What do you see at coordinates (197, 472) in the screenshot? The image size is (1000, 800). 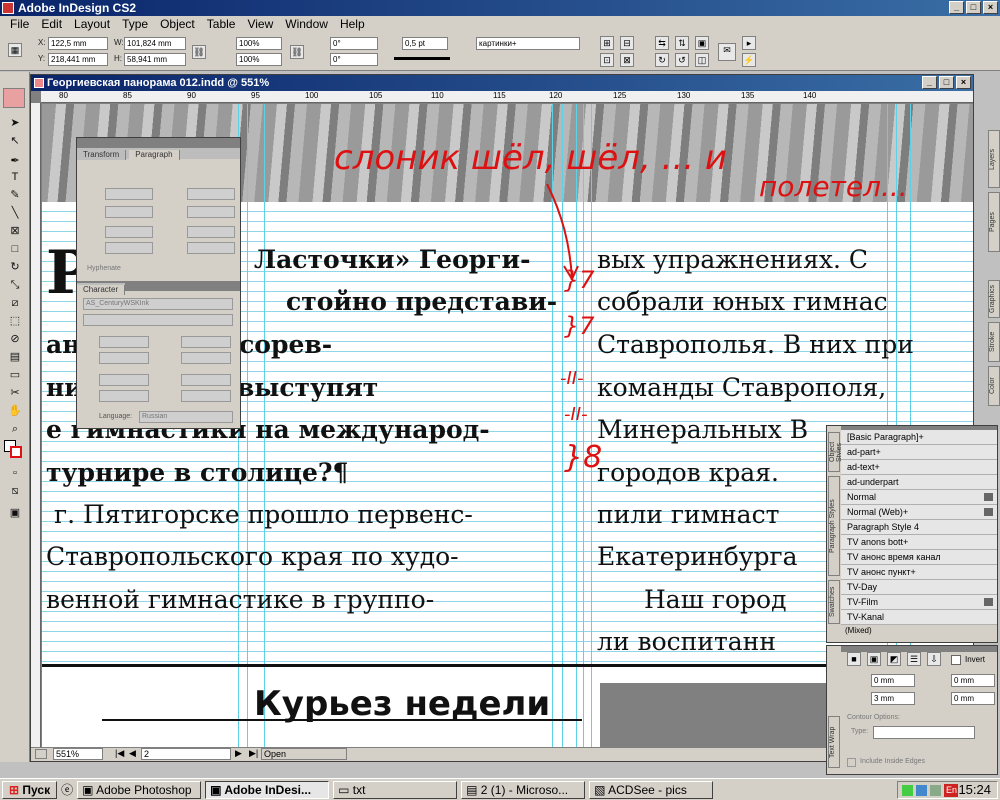 I see `body-line: турнире в столице?¶` at bounding box center [197, 472].